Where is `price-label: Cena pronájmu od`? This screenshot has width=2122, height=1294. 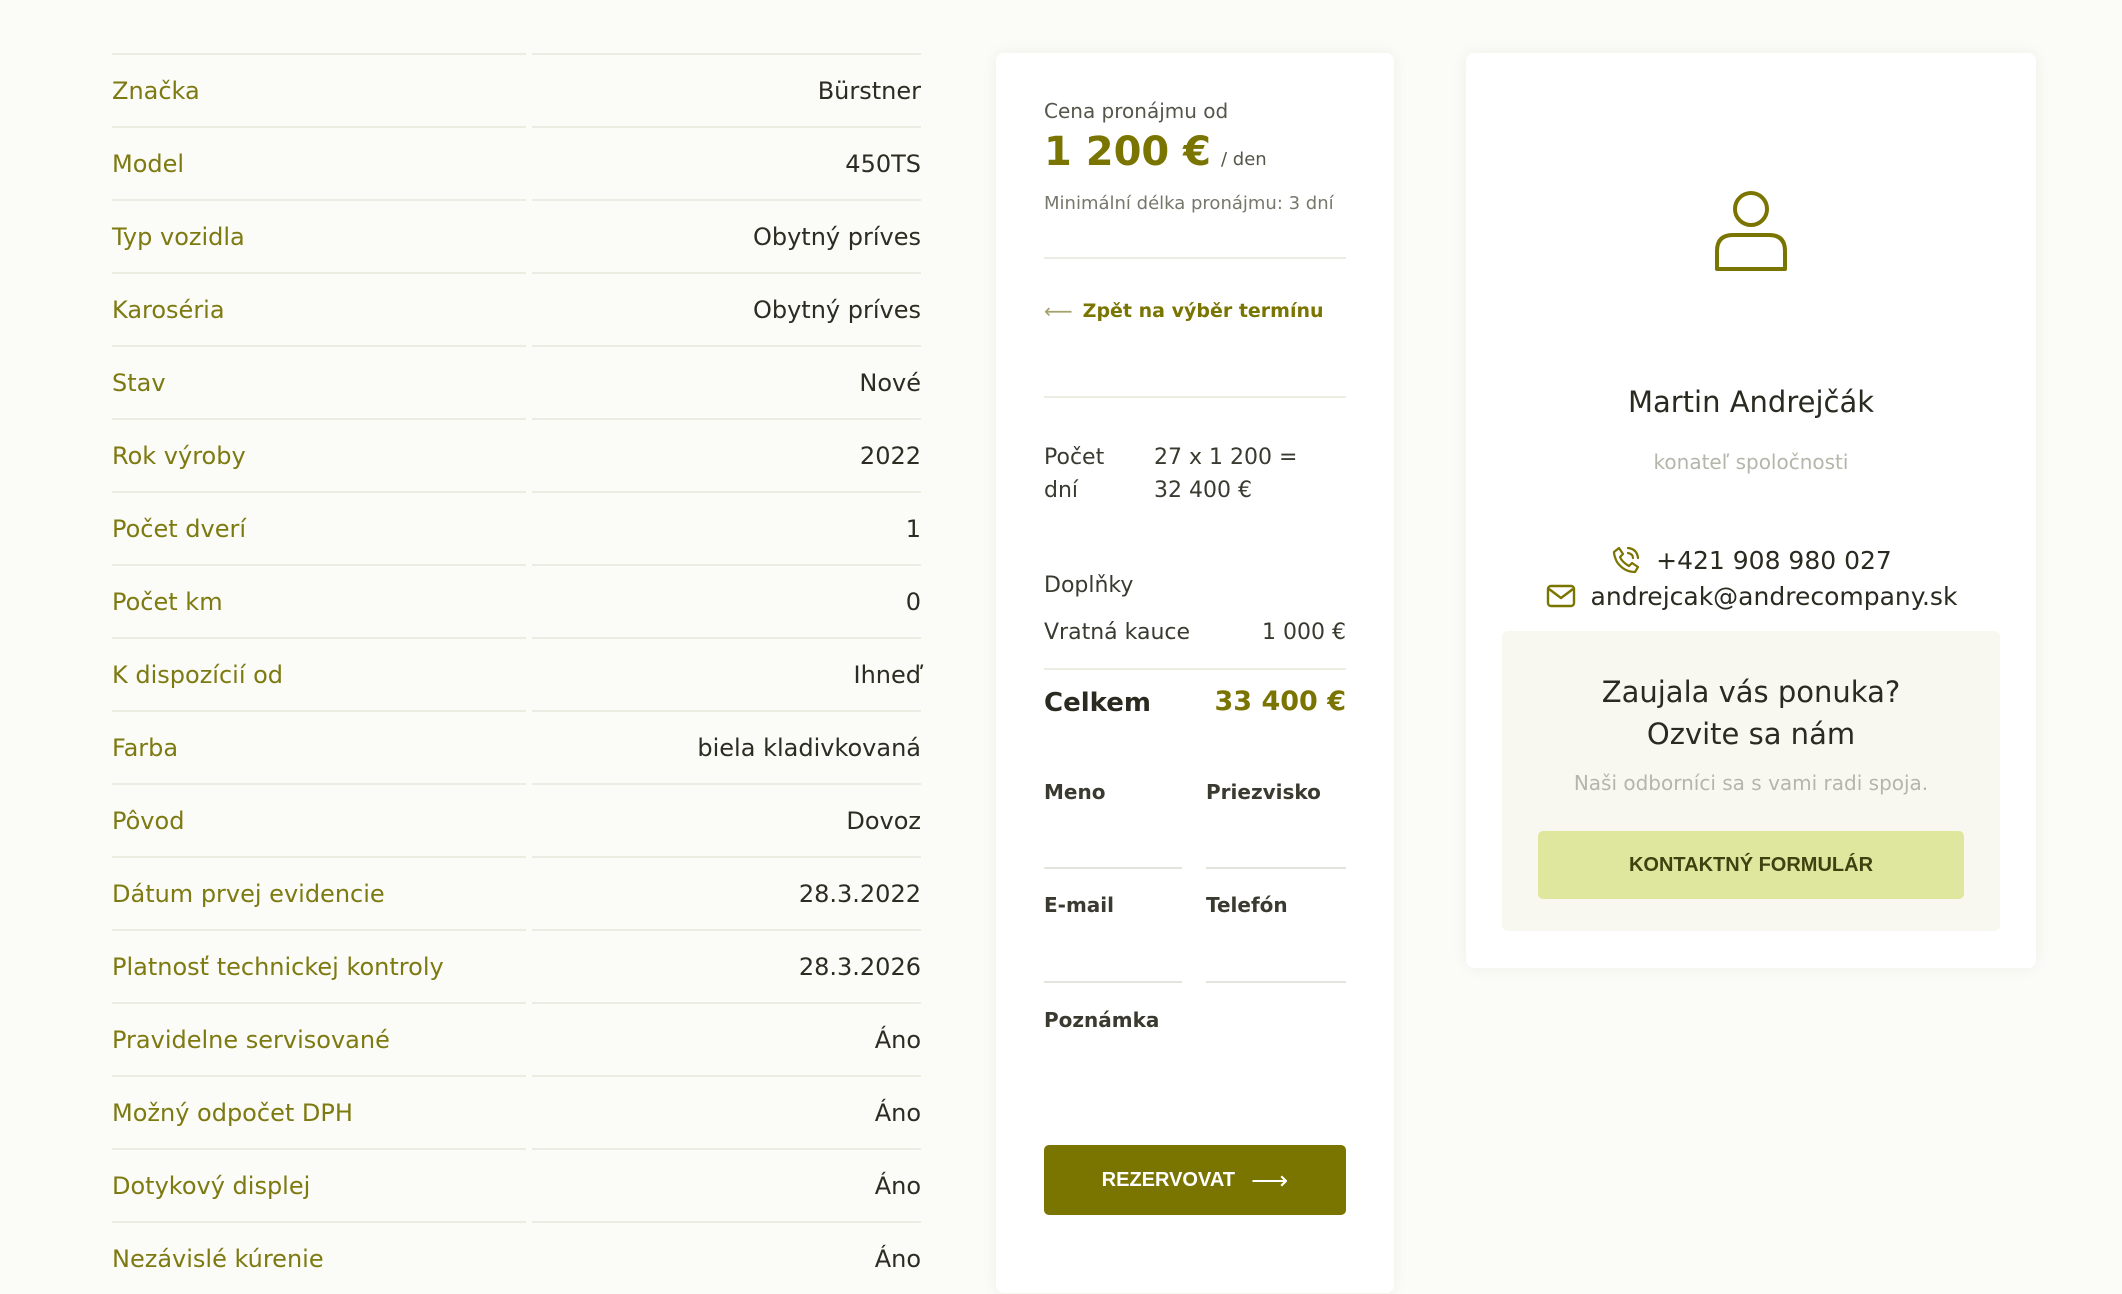 price-label: Cena pronájmu od is located at coordinates (1136, 111).